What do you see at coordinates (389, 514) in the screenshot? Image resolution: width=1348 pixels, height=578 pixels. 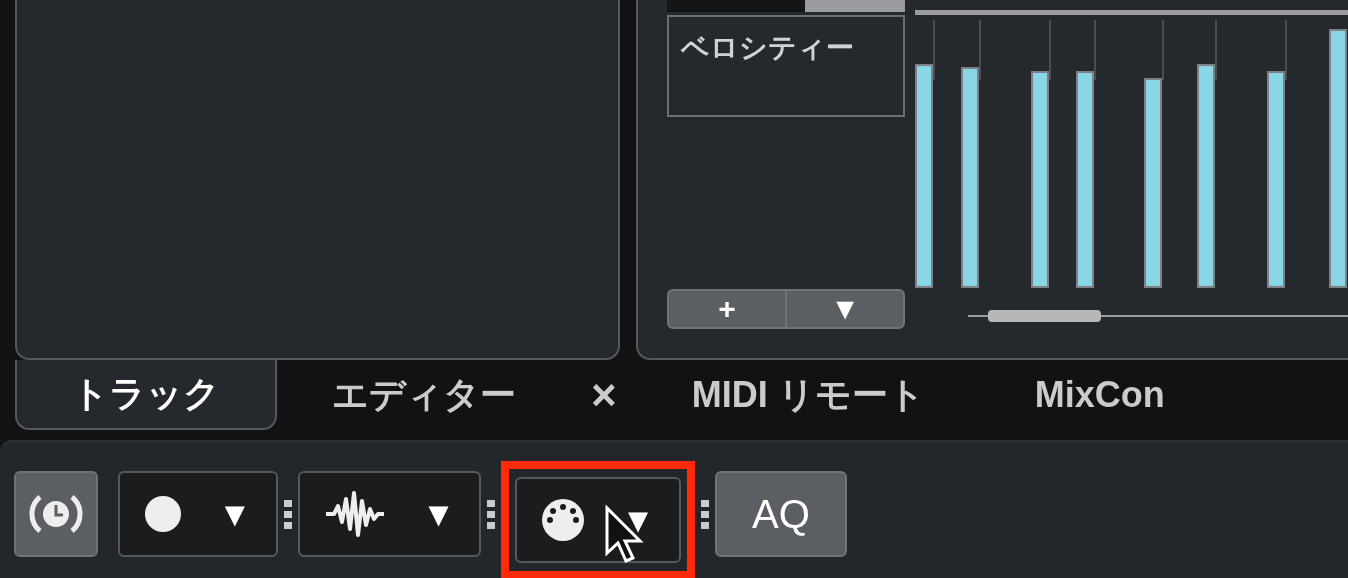 I see `wave-button: ▼` at bounding box center [389, 514].